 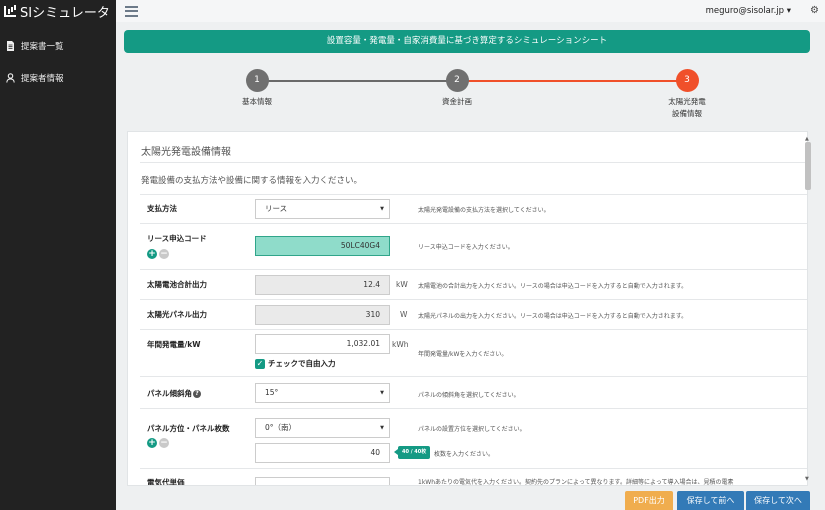 I want to click on azimuth-label: パネル方位・パネル枚数, so click(x=188, y=428).